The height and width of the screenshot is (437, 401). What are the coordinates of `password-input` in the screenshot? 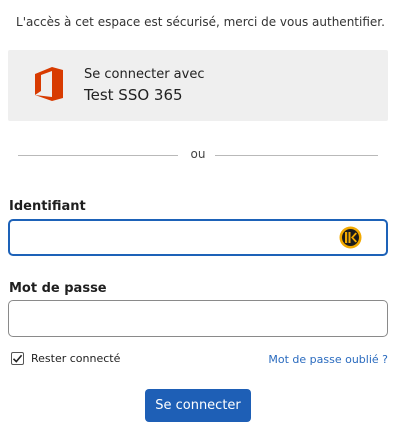 It's located at (198, 318).